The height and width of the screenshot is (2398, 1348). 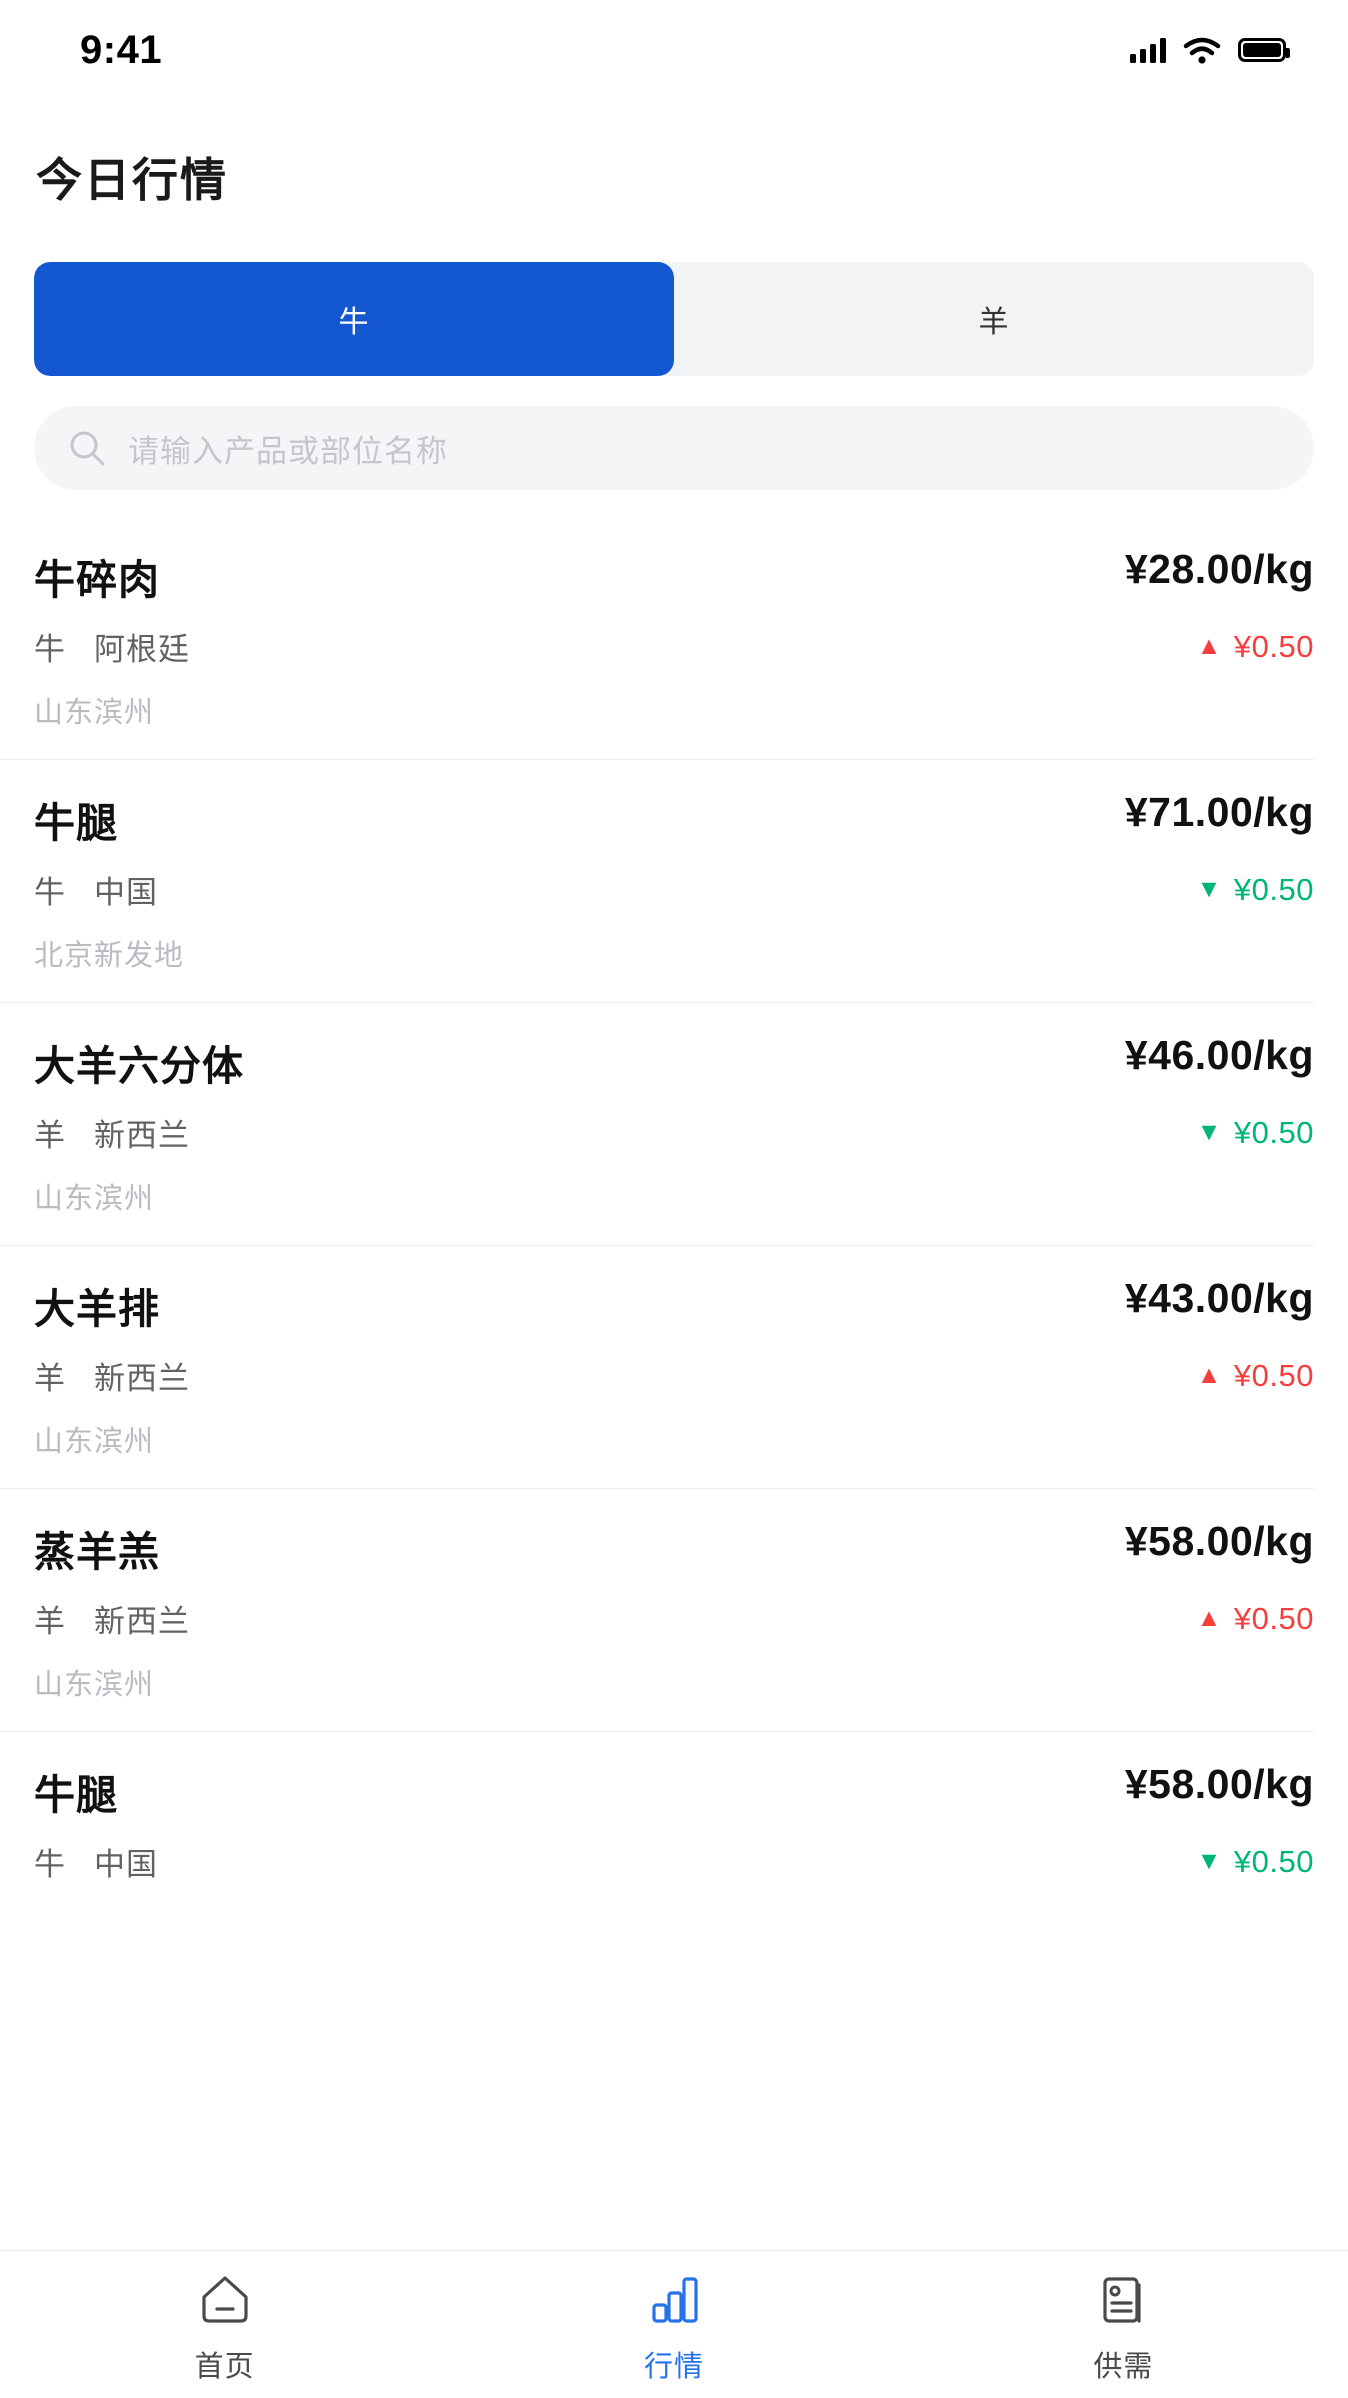 What do you see at coordinates (142, 649) in the screenshot?
I see `product-origin: 阿根廷` at bounding box center [142, 649].